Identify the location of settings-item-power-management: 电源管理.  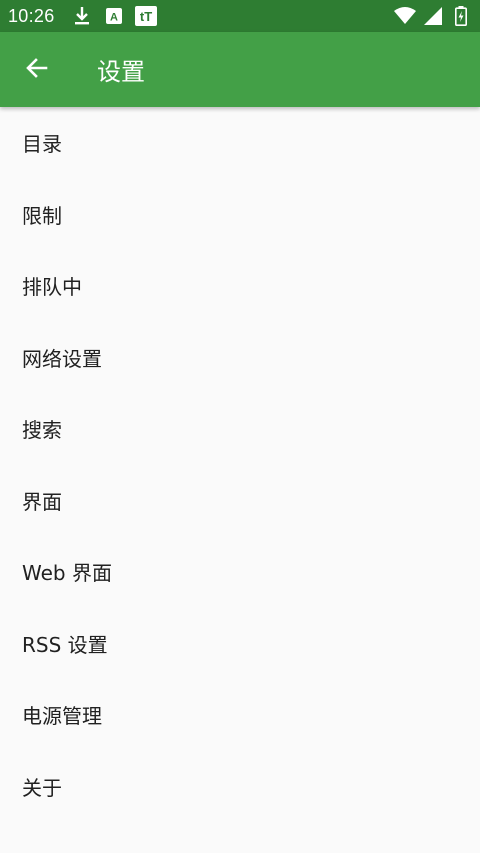
(240, 715).